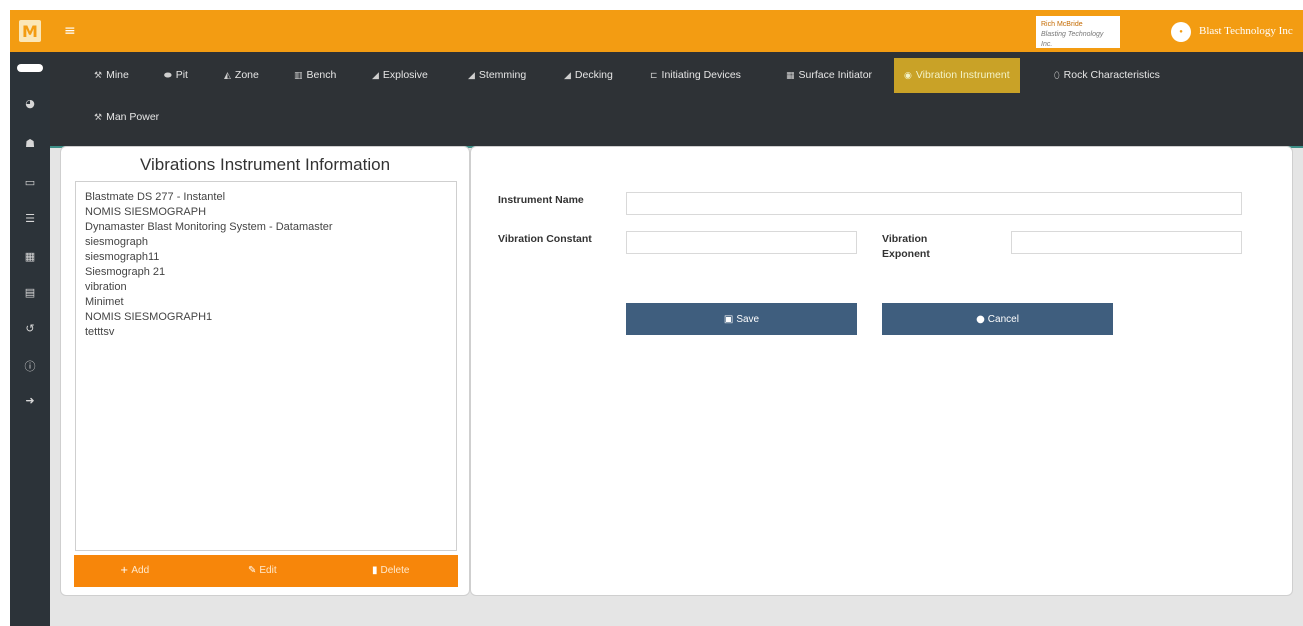 Image resolution: width=1303 pixels, height=626 pixels. What do you see at coordinates (266, 242) in the screenshot?
I see `list-item: siesmograph` at bounding box center [266, 242].